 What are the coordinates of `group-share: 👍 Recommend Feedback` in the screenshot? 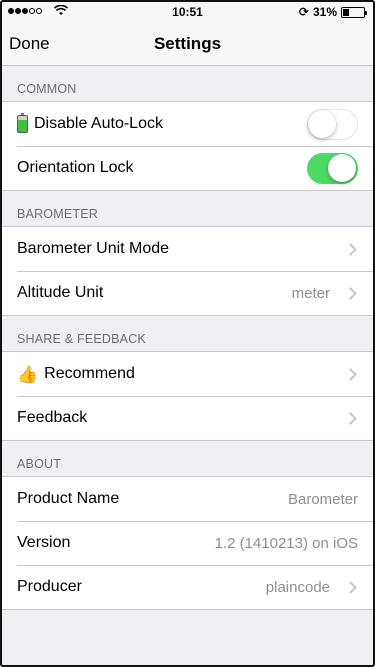 It's located at (187, 396).